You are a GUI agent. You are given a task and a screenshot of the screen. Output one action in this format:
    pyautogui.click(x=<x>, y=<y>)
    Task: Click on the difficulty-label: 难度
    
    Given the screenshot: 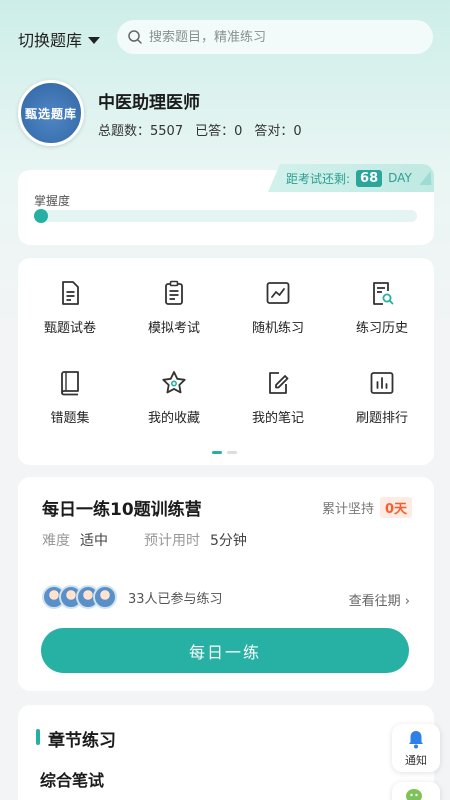 What is the action you would take?
    pyautogui.click(x=56, y=541)
    